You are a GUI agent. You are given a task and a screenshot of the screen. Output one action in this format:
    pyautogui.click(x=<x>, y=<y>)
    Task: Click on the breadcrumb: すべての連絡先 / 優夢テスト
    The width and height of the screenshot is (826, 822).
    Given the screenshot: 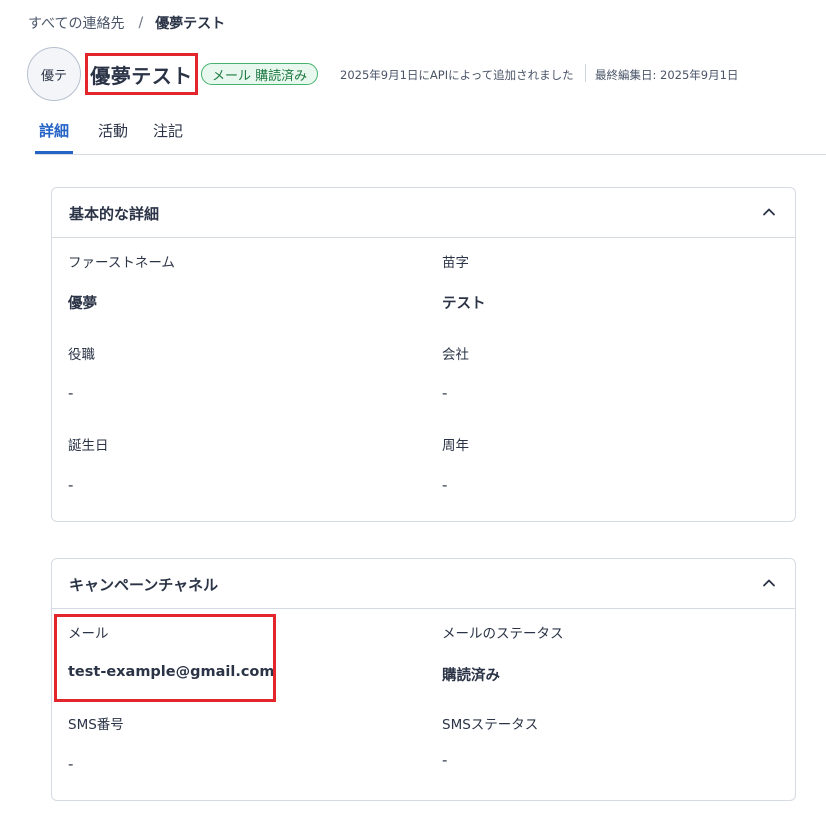 What is the action you would take?
    pyautogui.click(x=126, y=23)
    